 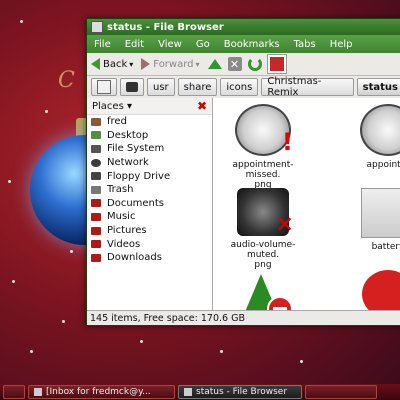 I want to click on harddisk-icon, so click(x=96, y=148).